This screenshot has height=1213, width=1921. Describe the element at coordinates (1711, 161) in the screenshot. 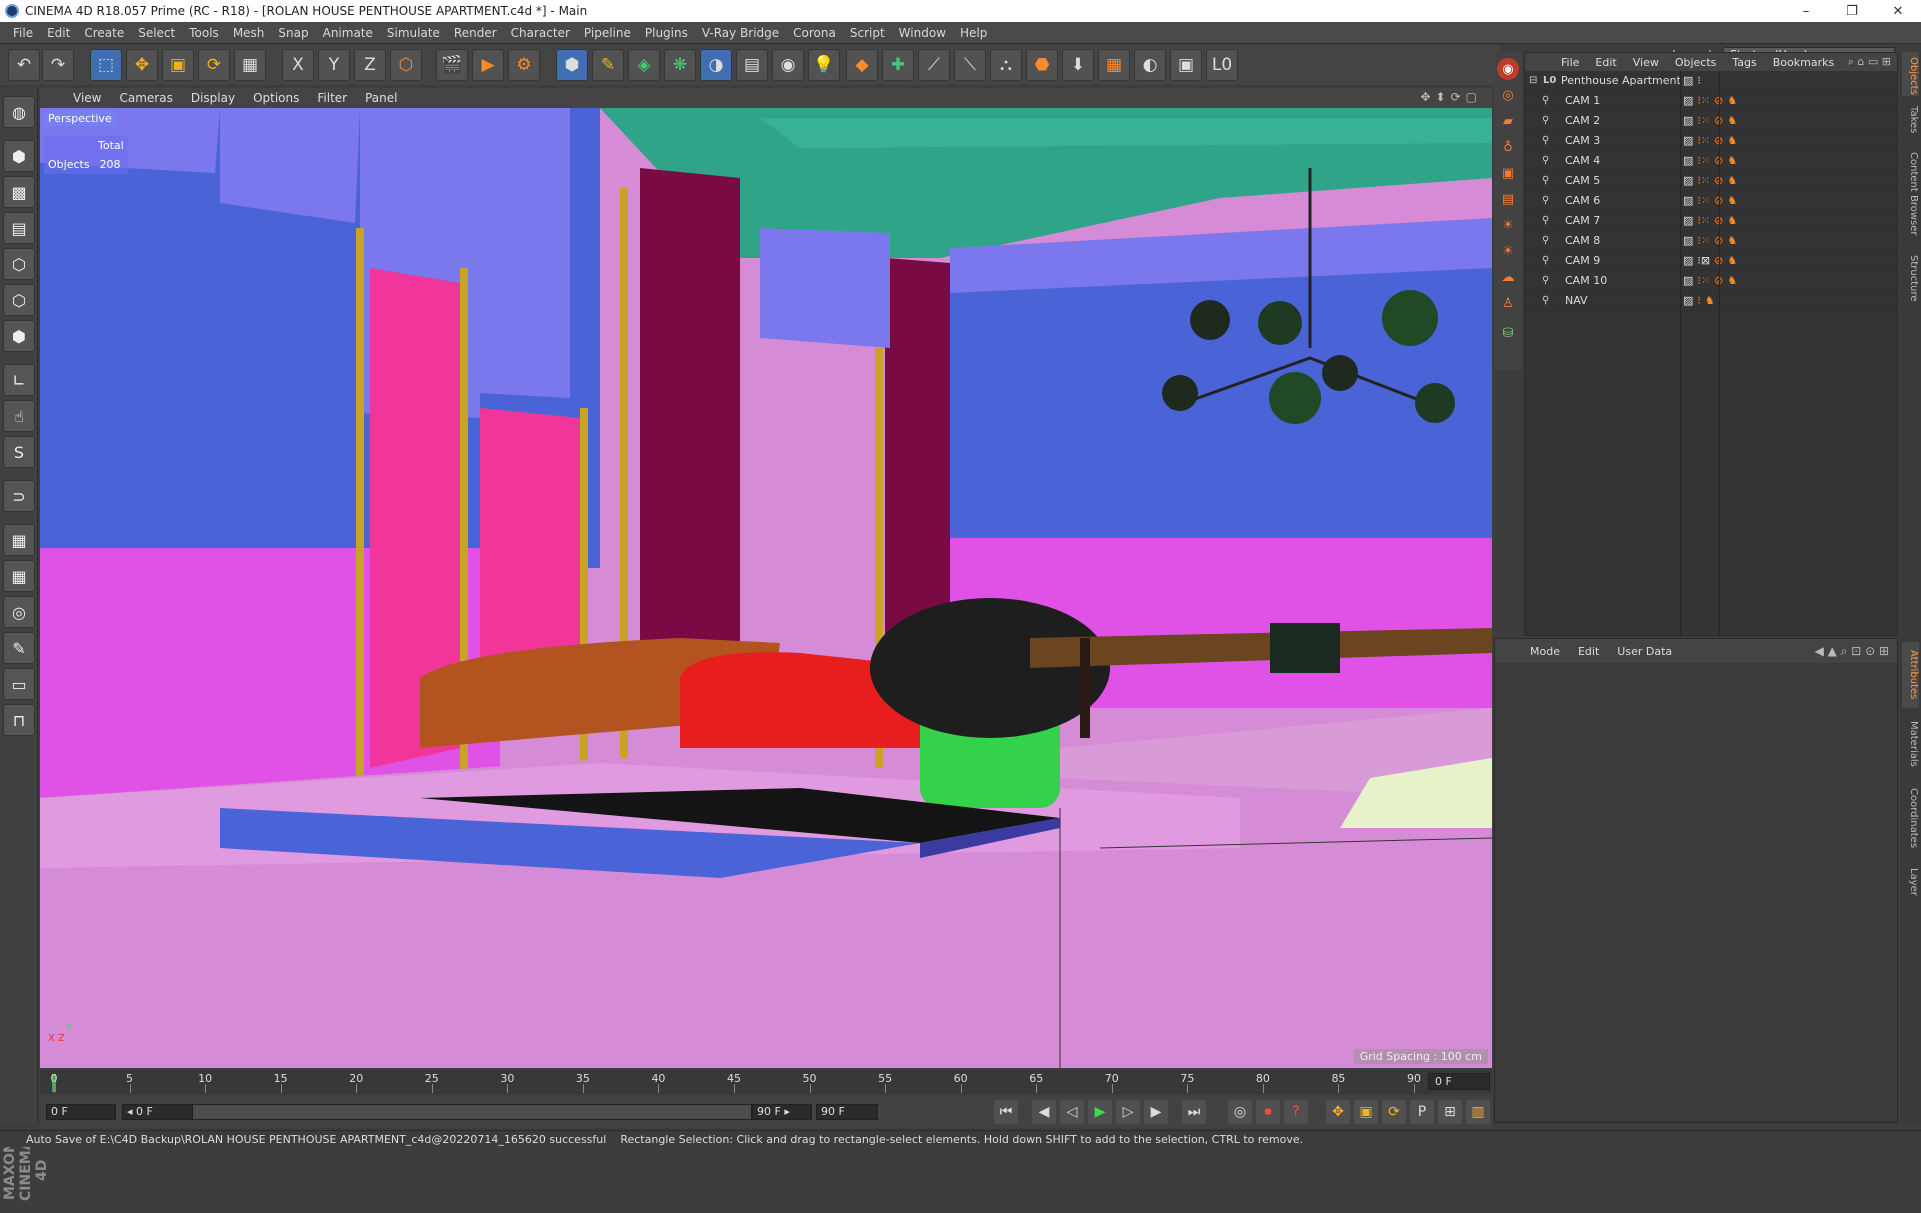

I see `object-row: ⚲ CAM 4 ▨⁝⁙⊘♞` at that location.